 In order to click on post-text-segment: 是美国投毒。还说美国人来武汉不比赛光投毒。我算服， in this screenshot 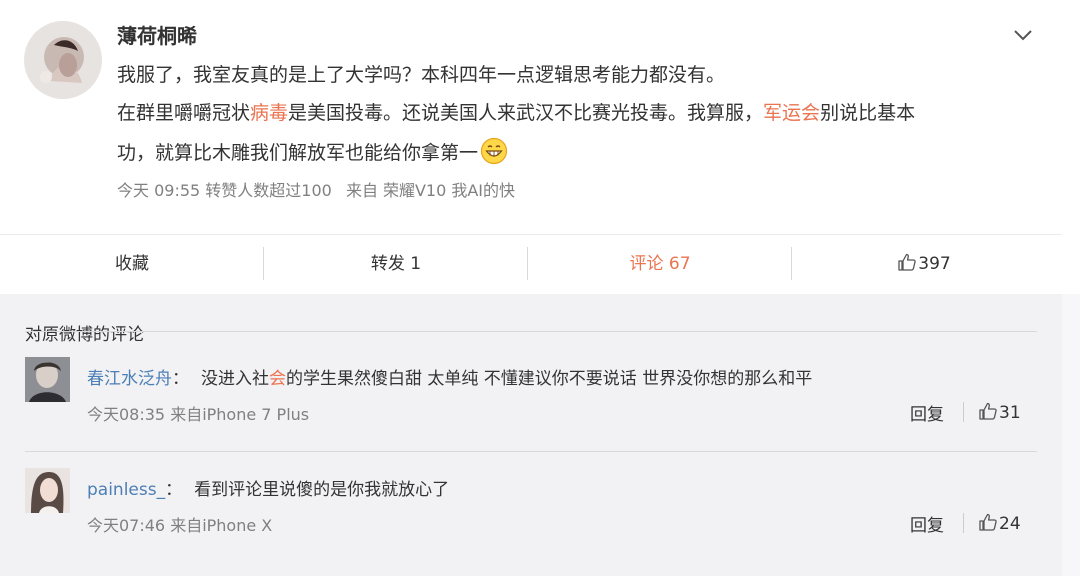, I will do `click(526, 113)`.